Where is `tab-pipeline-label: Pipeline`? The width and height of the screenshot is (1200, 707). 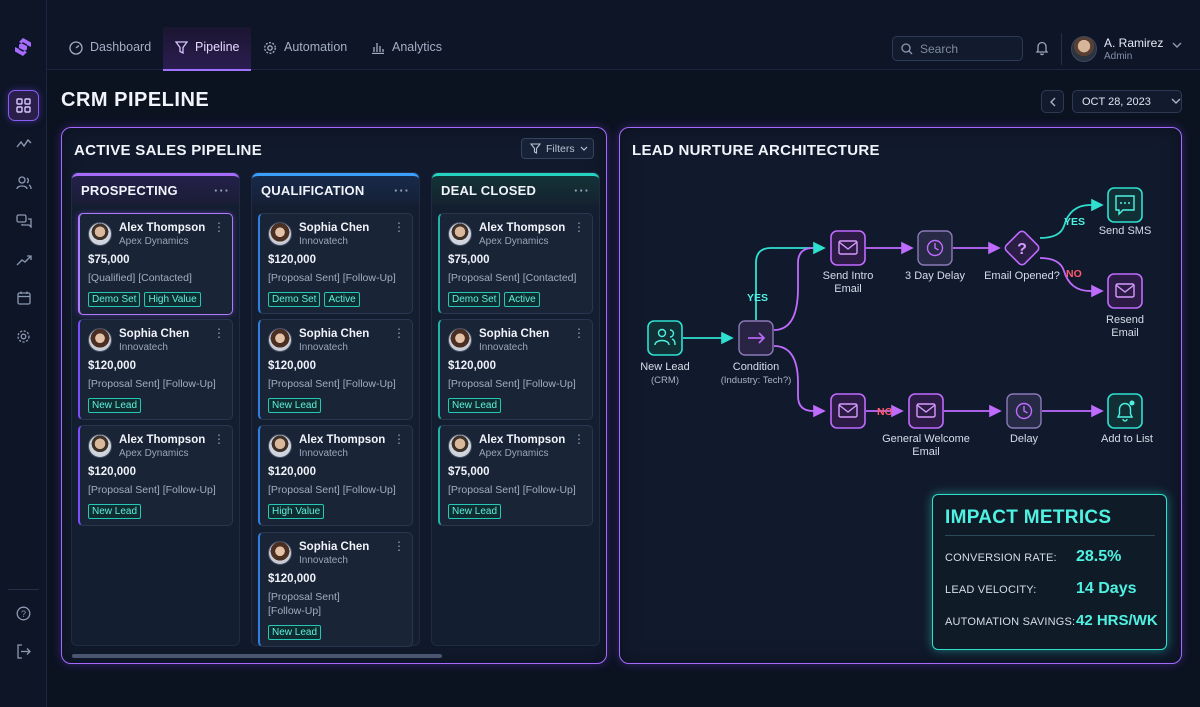 tab-pipeline-label: Pipeline is located at coordinates (217, 47).